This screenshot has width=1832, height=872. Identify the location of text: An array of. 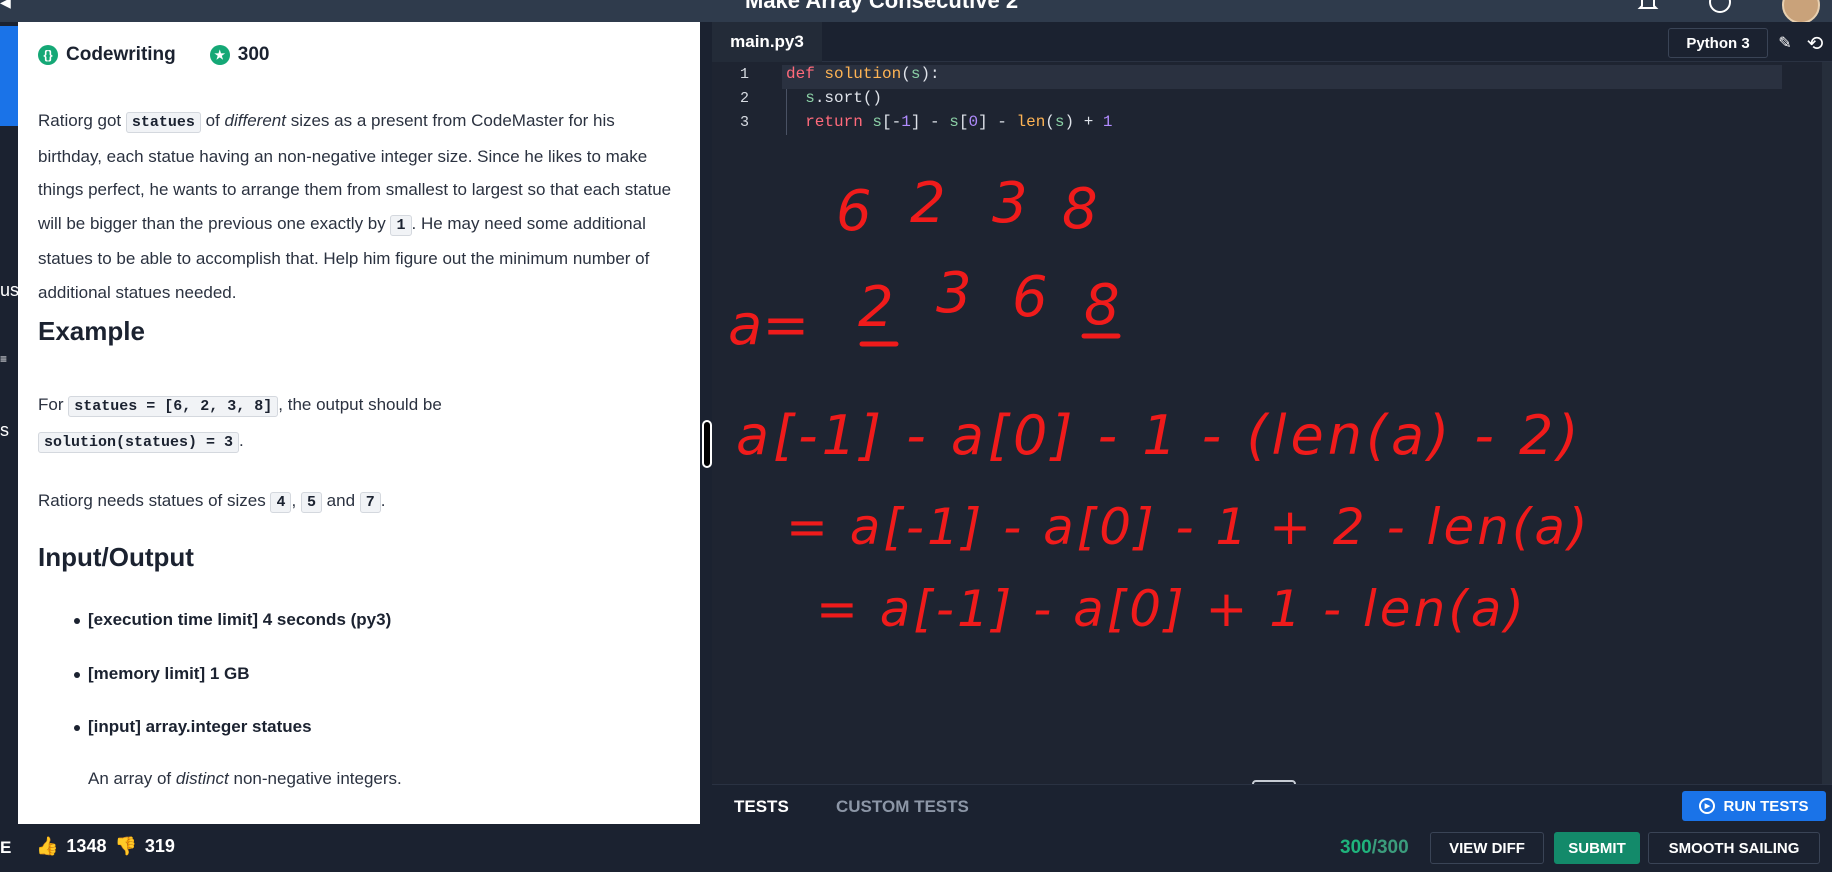
(132, 778).